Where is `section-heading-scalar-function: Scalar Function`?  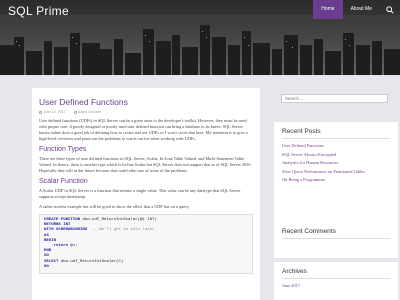 section-heading-scalar-function: Scalar Function is located at coordinates (63, 181).